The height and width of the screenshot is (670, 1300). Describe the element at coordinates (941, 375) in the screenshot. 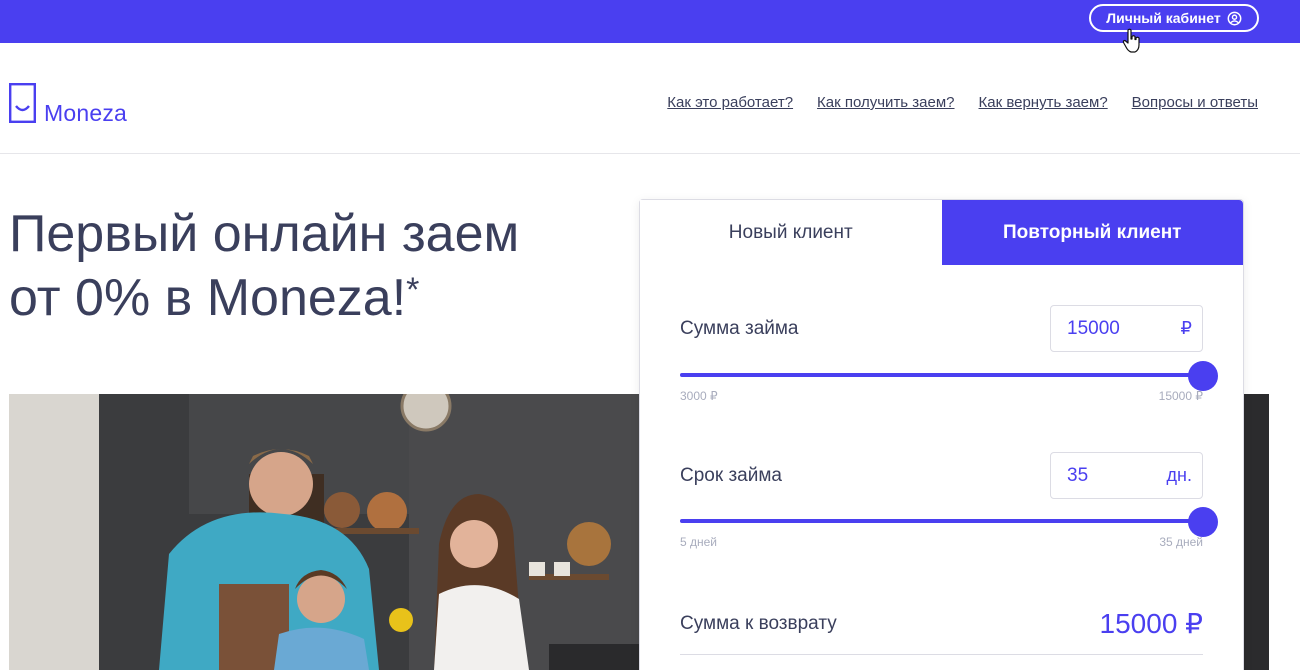

I see `amount-slider-fill` at that location.